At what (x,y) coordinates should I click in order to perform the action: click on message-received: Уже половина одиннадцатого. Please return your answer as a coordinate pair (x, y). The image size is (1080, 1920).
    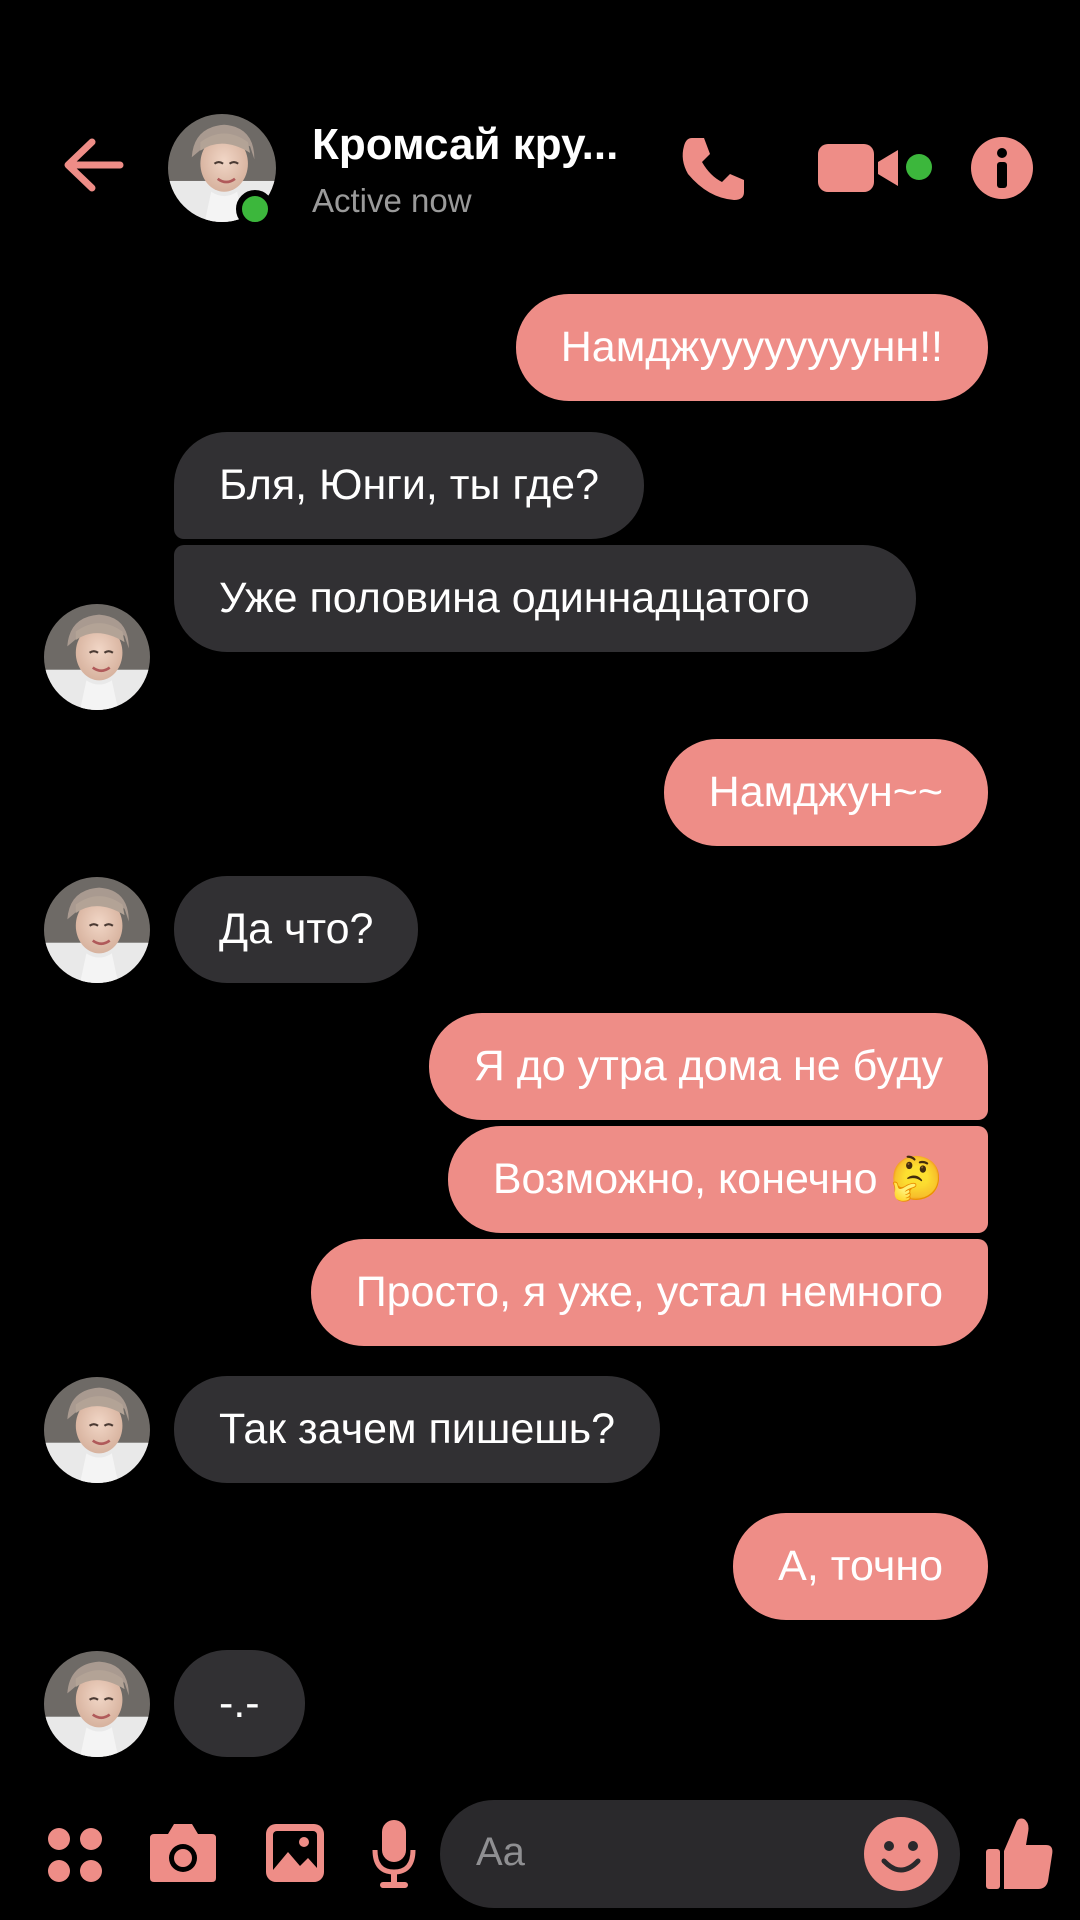
    Looking at the image, I should click on (545, 598).